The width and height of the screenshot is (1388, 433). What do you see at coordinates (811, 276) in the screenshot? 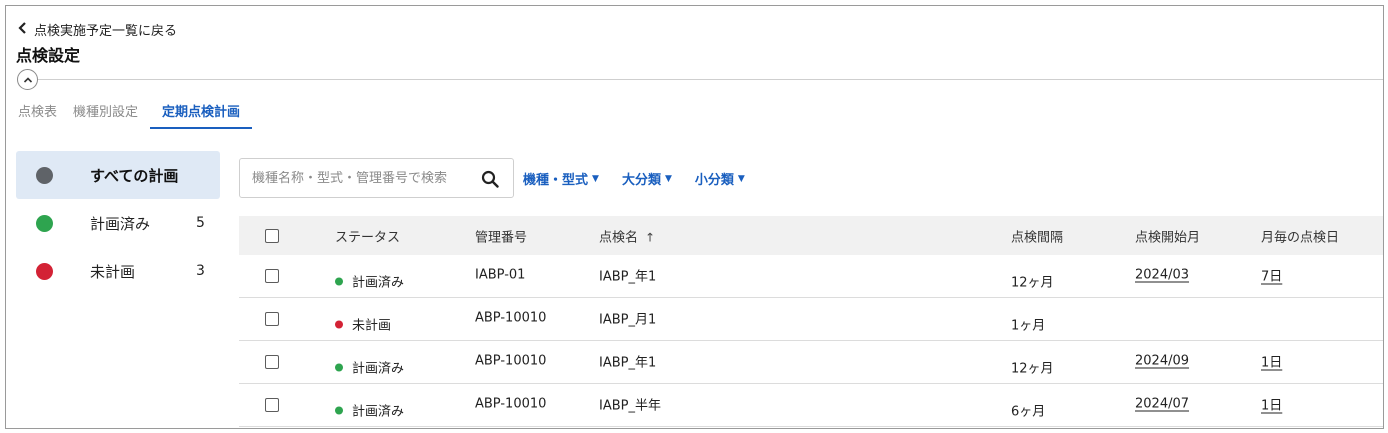
I see `table-row: 計画済み IABP-01 IABP_年1 12ヶ月 2024/03 7日` at bounding box center [811, 276].